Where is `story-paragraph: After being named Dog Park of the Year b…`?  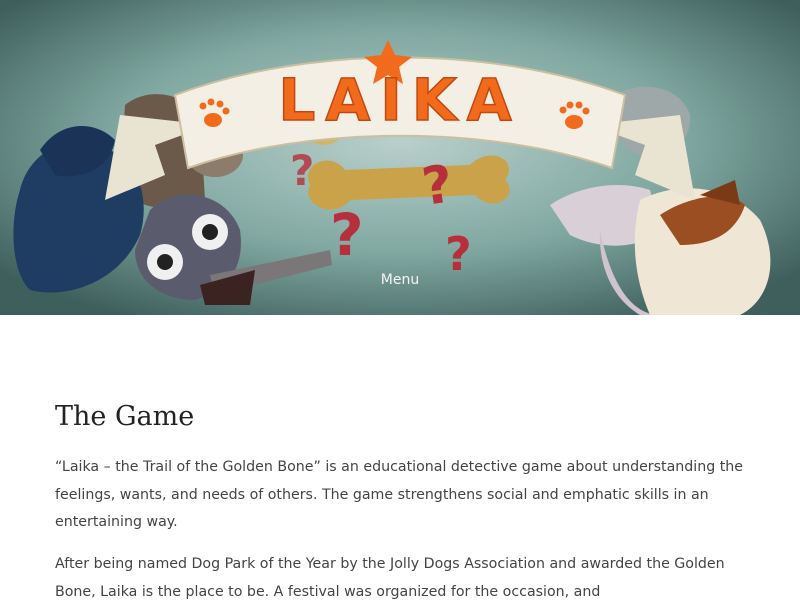 story-paragraph: After being named Dog Park of the Year b… is located at coordinates (390, 578).